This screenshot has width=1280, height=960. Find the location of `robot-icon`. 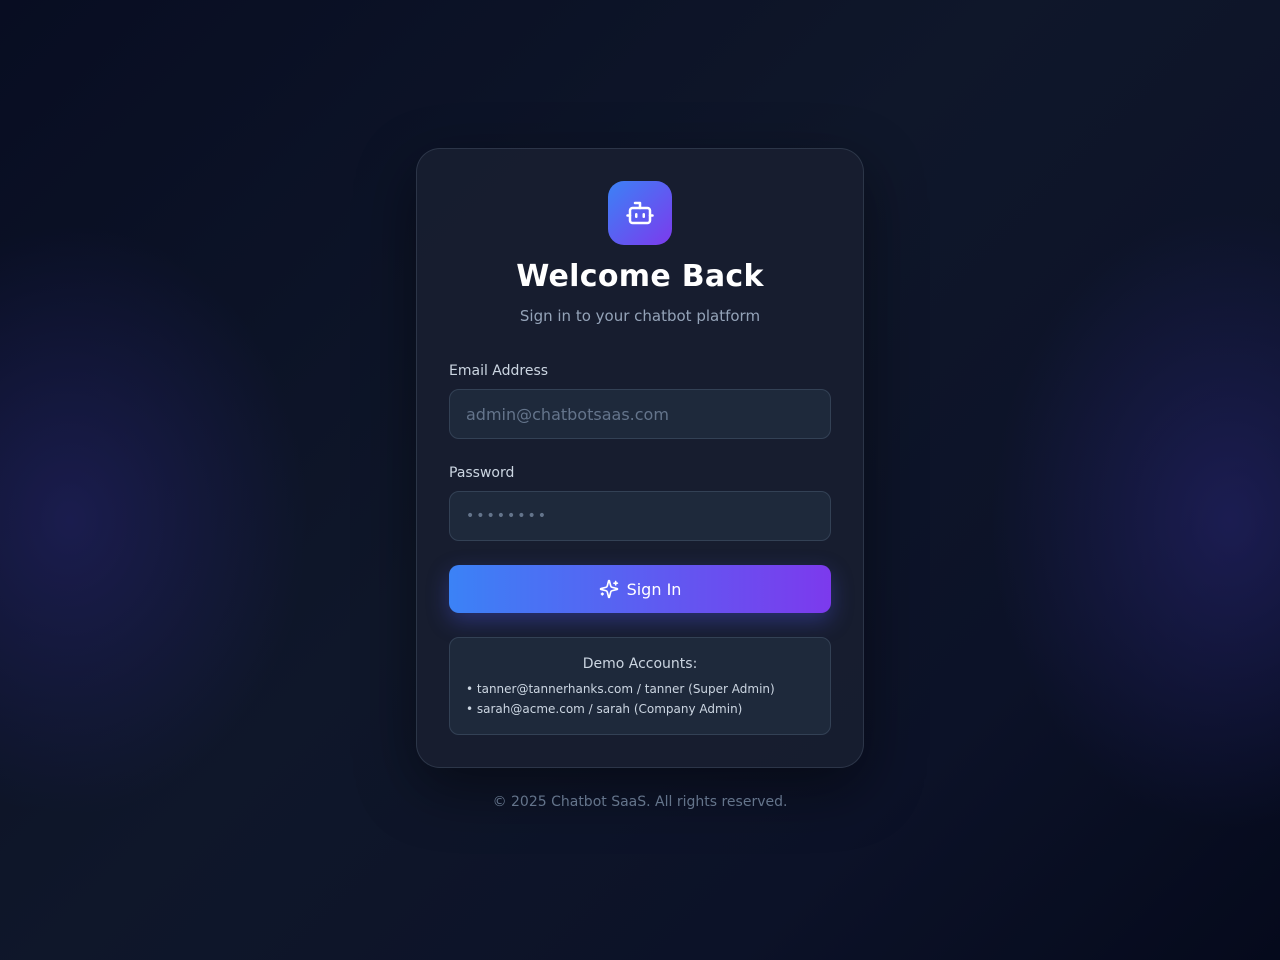

robot-icon is located at coordinates (640, 213).